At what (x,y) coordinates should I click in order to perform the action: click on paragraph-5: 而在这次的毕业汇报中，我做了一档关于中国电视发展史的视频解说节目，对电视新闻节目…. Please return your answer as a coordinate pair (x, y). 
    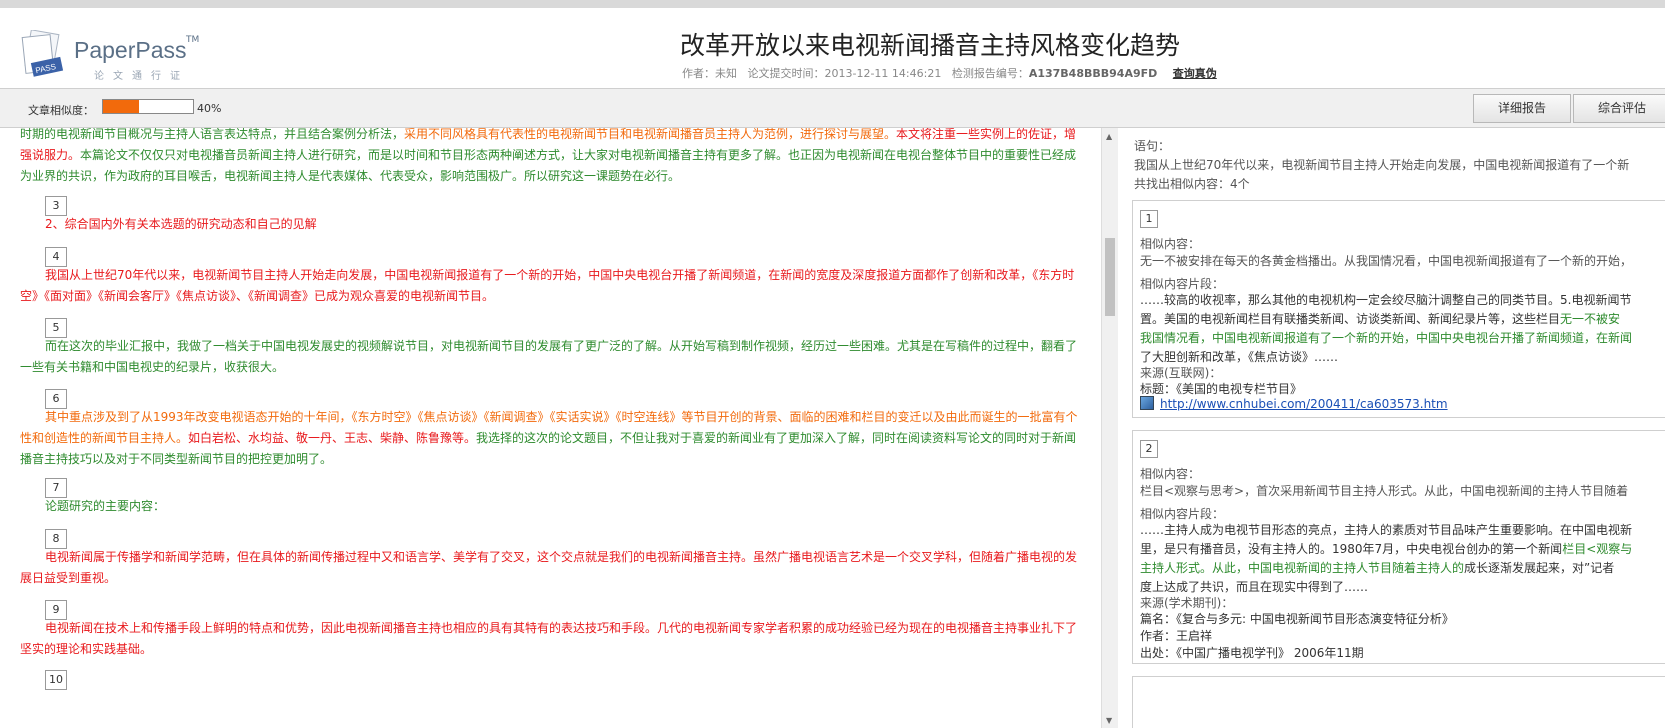
    Looking at the image, I should click on (549, 356).